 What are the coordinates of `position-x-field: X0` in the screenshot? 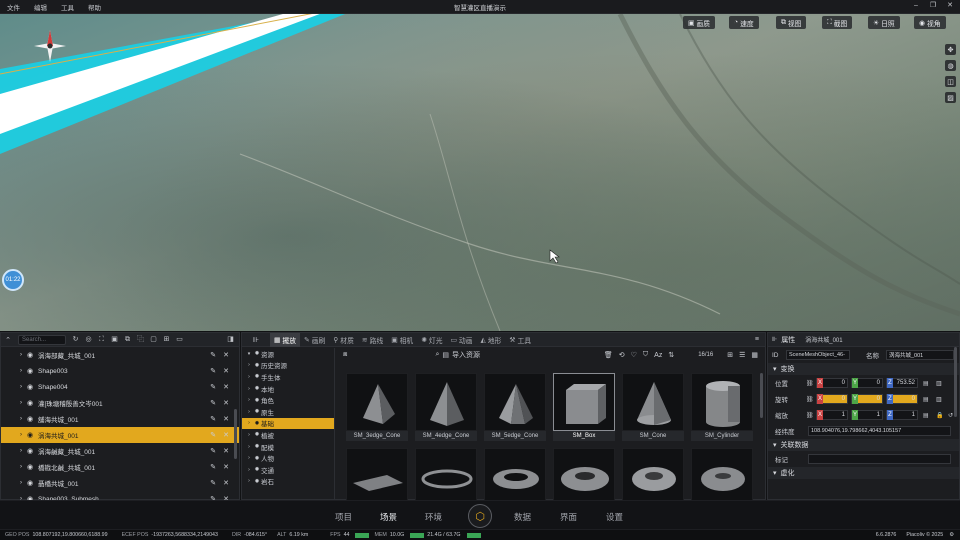 It's located at (832, 383).